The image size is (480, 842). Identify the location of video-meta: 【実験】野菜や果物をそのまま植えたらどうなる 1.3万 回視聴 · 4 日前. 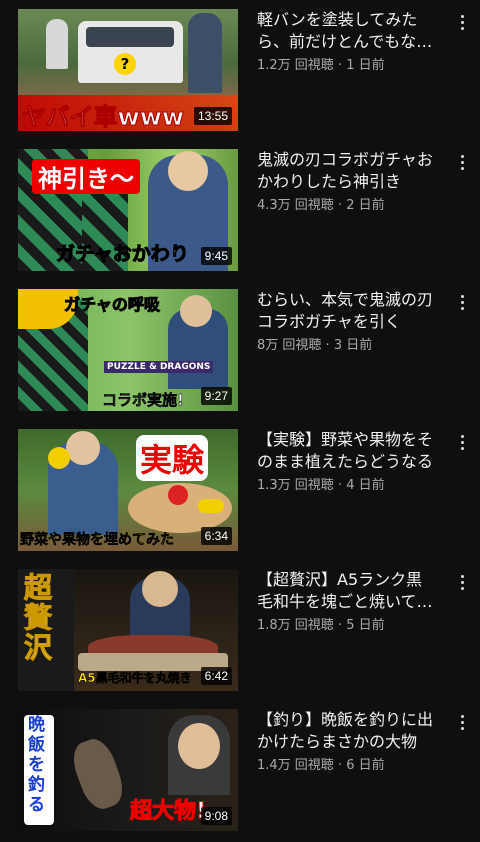
(347, 462).